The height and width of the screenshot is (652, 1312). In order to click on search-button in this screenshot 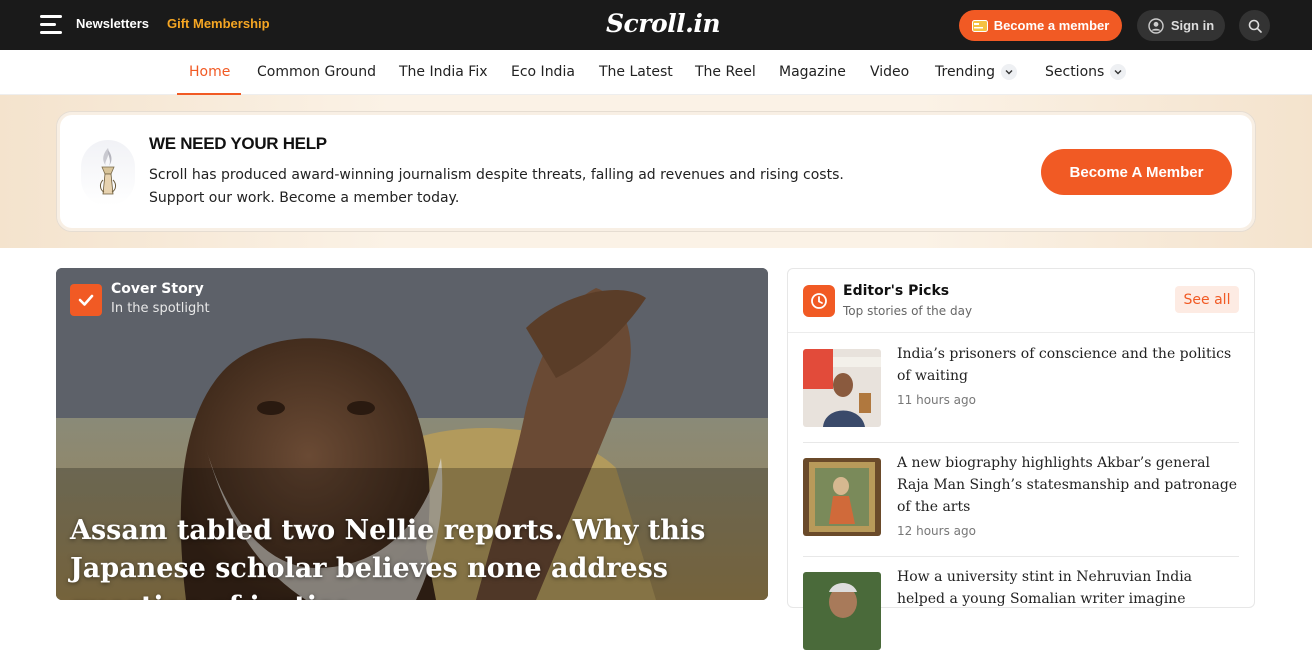, I will do `click(1254, 25)`.